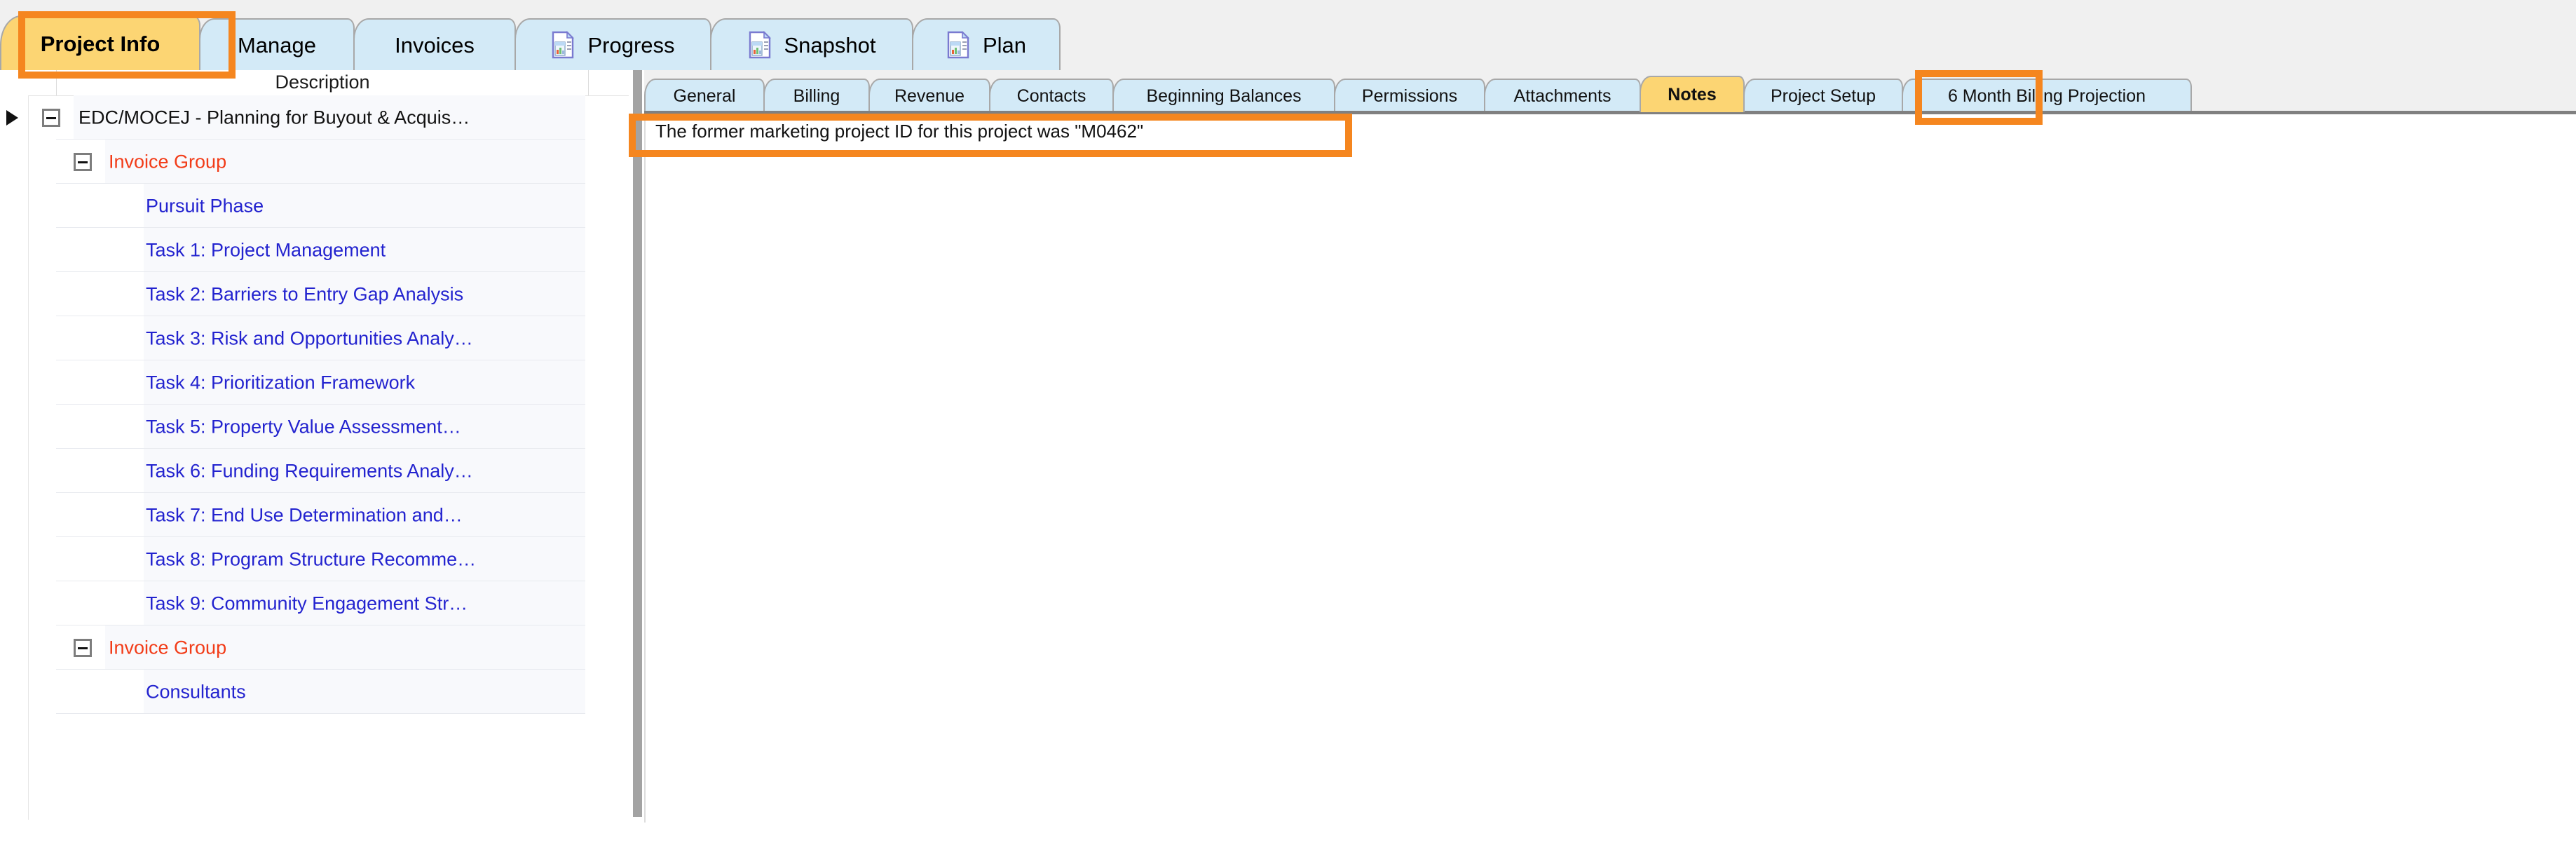  I want to click on main-tab-label: Plan, so click(1005, 44).